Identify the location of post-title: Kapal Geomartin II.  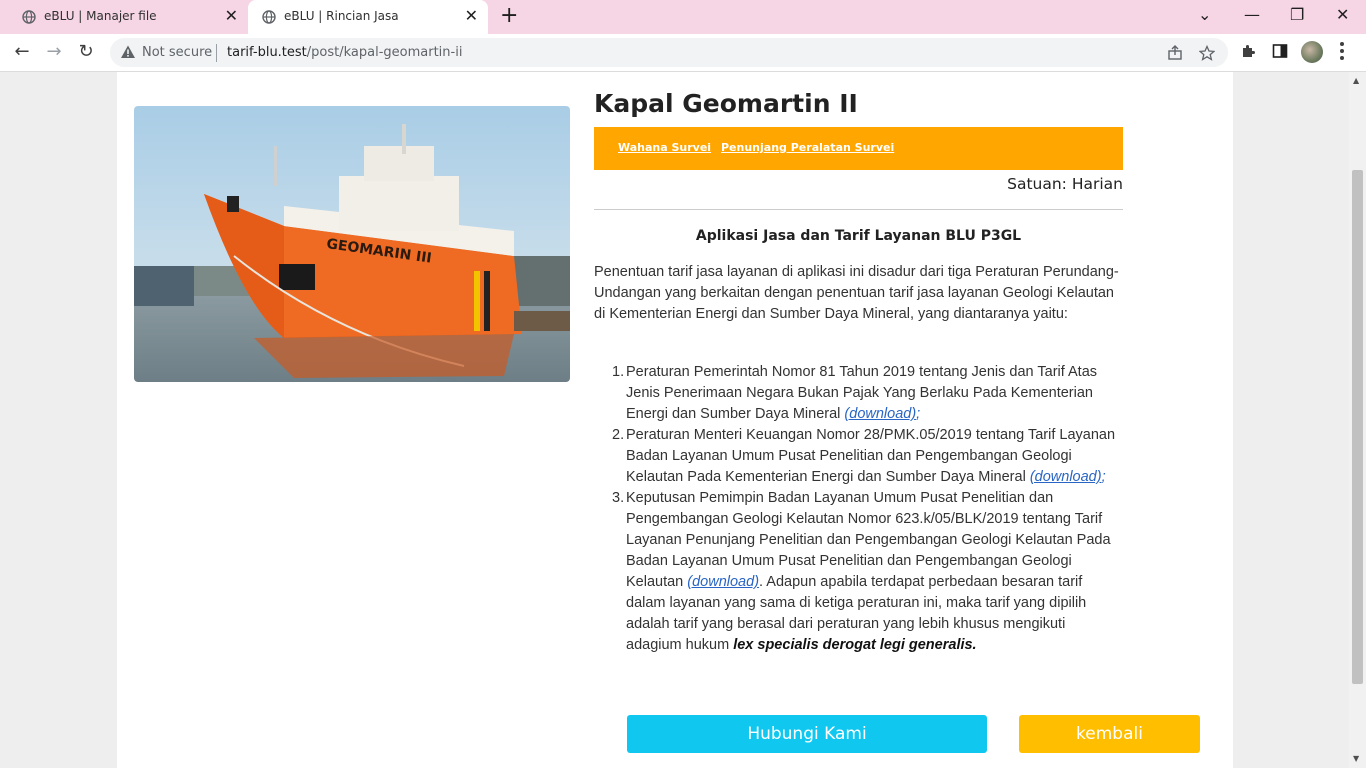
(726, 103).